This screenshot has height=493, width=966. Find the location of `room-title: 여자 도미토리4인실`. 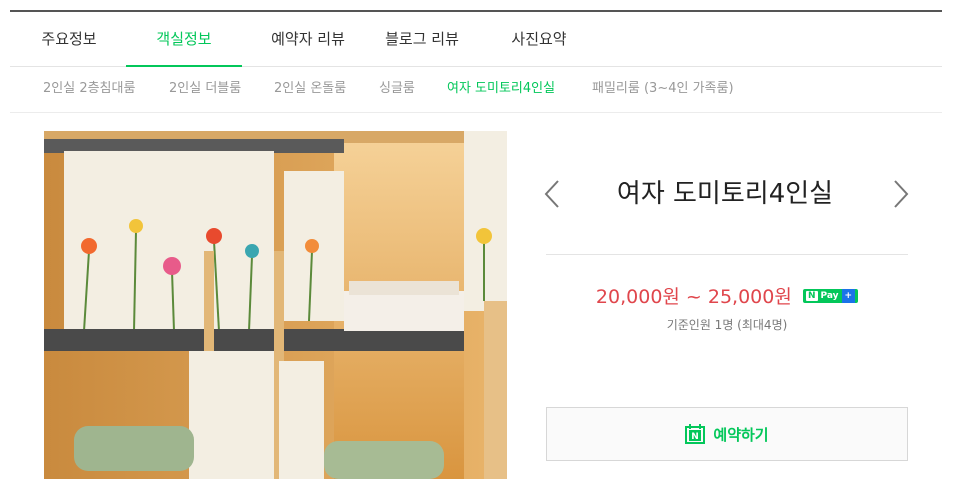

room-title: 여자 도미토리4인실 is located at coordinates (725, 194).